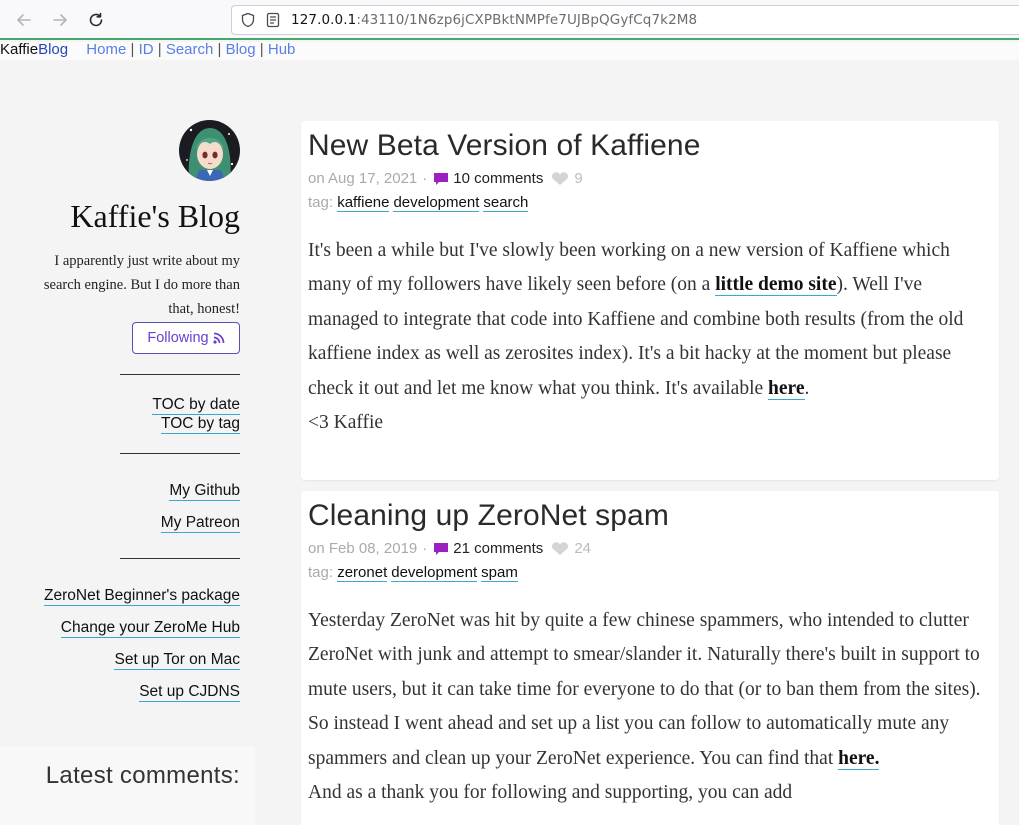 This screenshot has width=1019, height=825. What do you see at coordinates (488, 516) in the screenshot?
I see `post-title: Cleaning up ZeroNet spam` at bounding box center [488, 516].